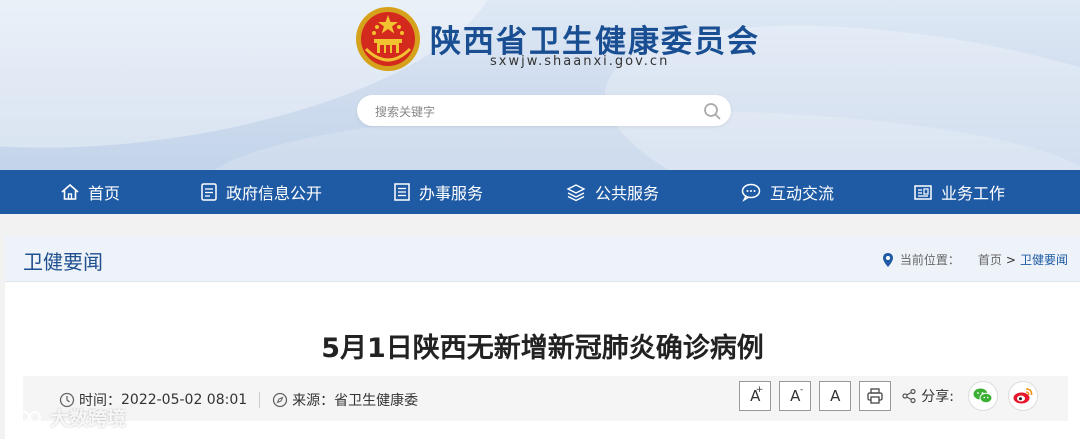 The height and width of the screenshot is (439, 1080). Describe the element at coordinates (313, 401) in the screenshot. I see `source-label: 来源：` at that location.